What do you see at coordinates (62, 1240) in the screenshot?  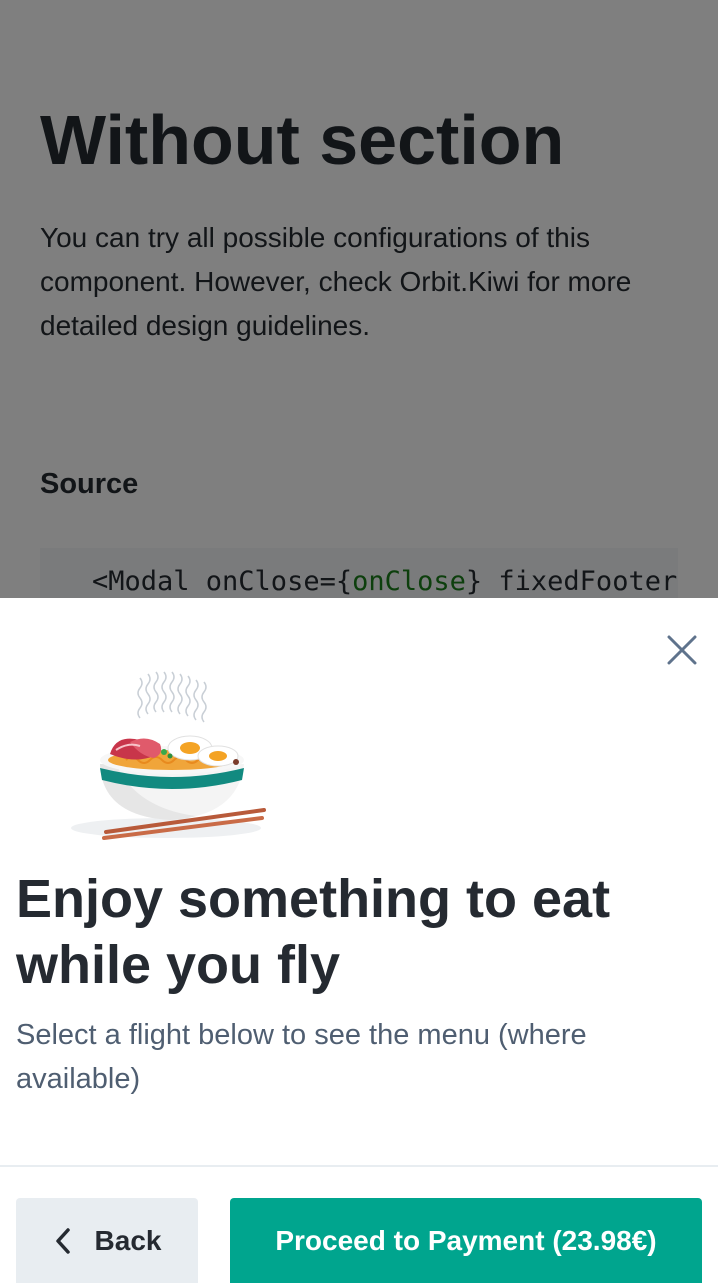 I see `chevron-left-icon` at bounding box center [62, 1240].